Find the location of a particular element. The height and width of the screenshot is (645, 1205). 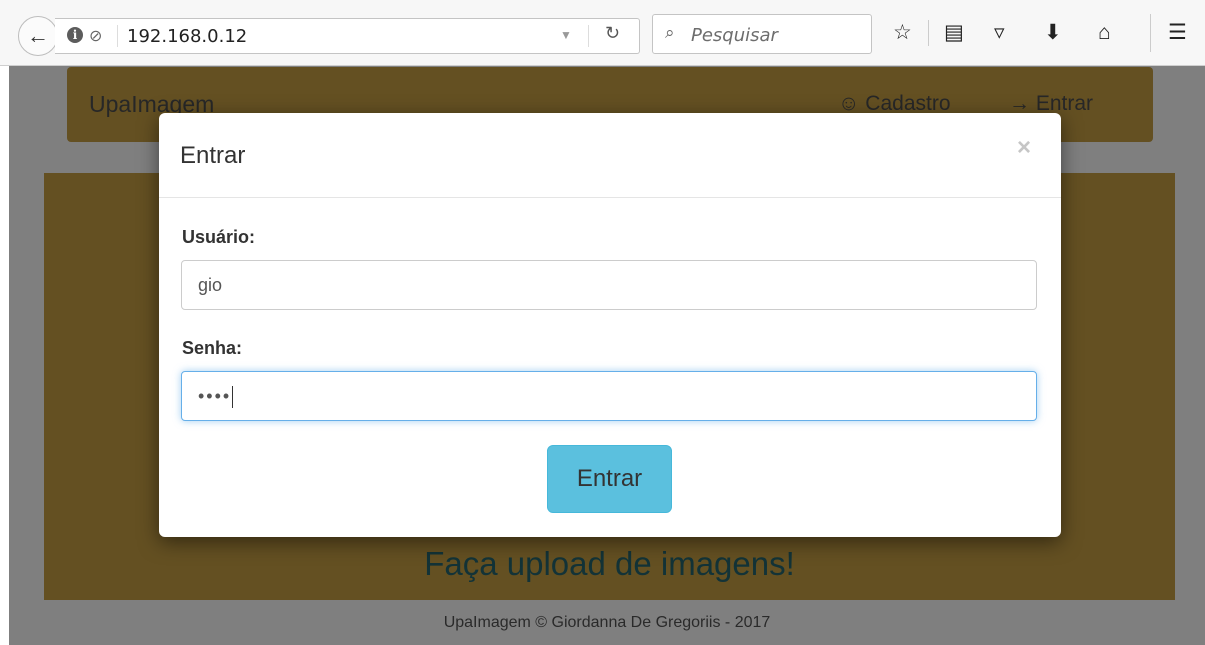

submit-button: Entrar is located at coordinates (609, 479).